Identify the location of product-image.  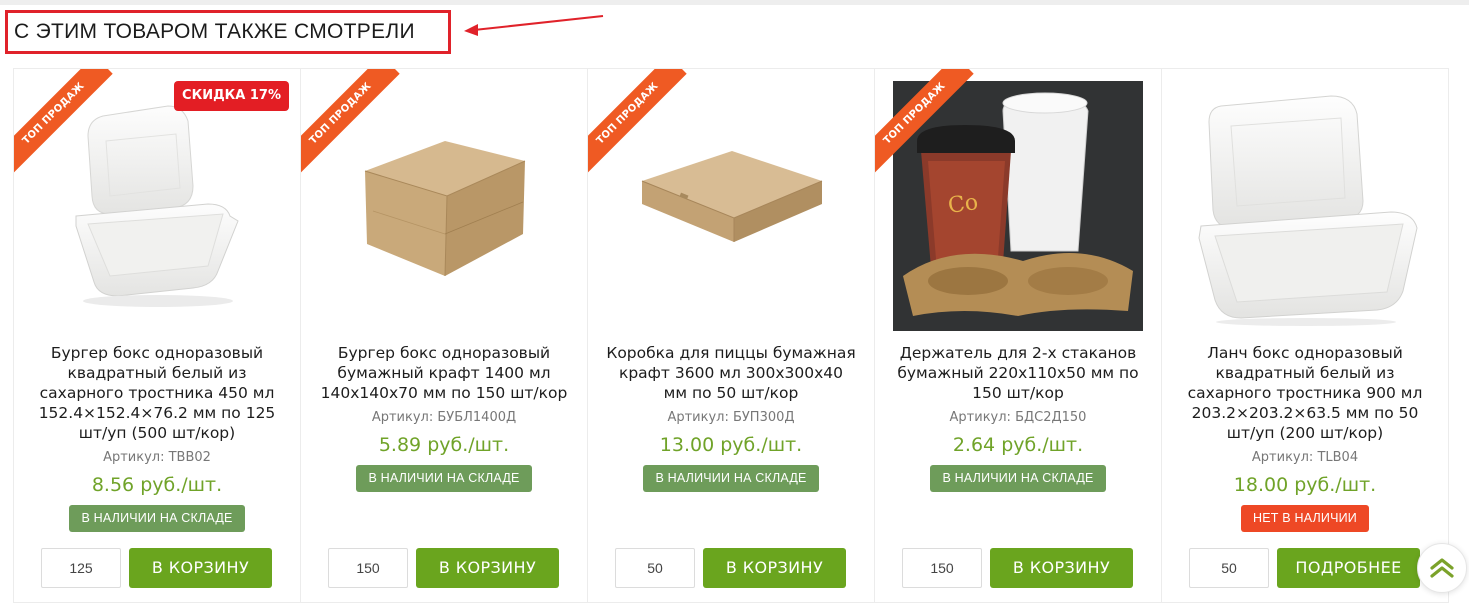
(1306, 206).